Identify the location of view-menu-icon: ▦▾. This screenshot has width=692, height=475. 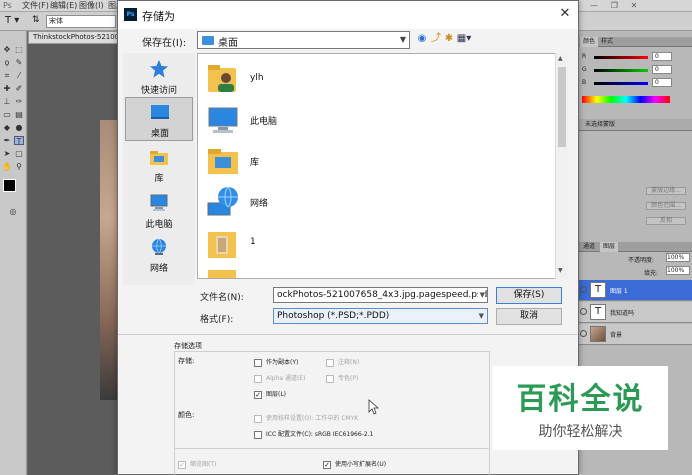
(464, 39).